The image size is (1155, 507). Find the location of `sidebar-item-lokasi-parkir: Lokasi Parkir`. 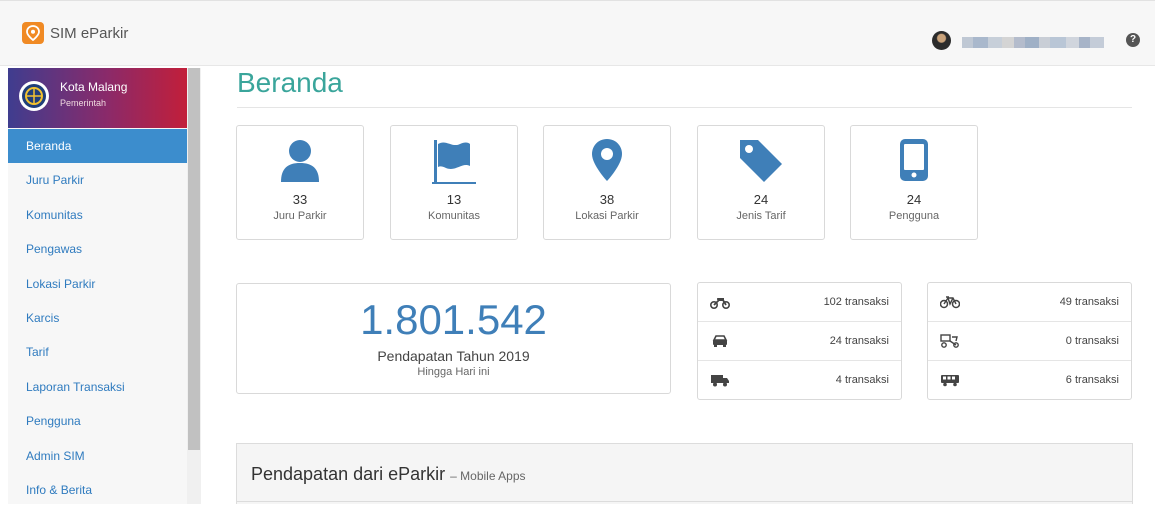

sidebar-item-lokasi-parkir: Lokasi Parkir is located at coordinates (97, 284).